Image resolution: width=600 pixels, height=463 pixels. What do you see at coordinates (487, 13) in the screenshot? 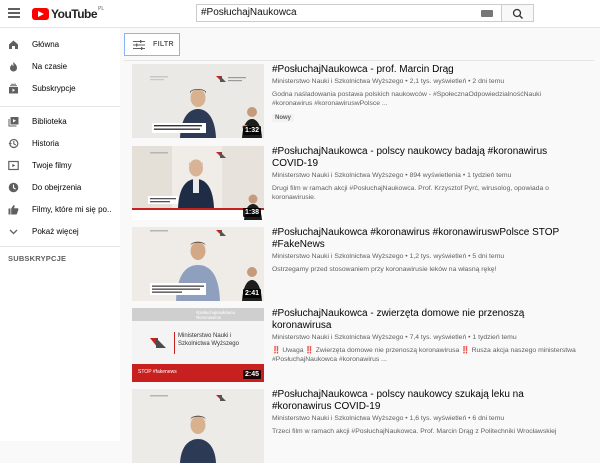
I see `keyboard-icon` at bounding box center [487, 13].